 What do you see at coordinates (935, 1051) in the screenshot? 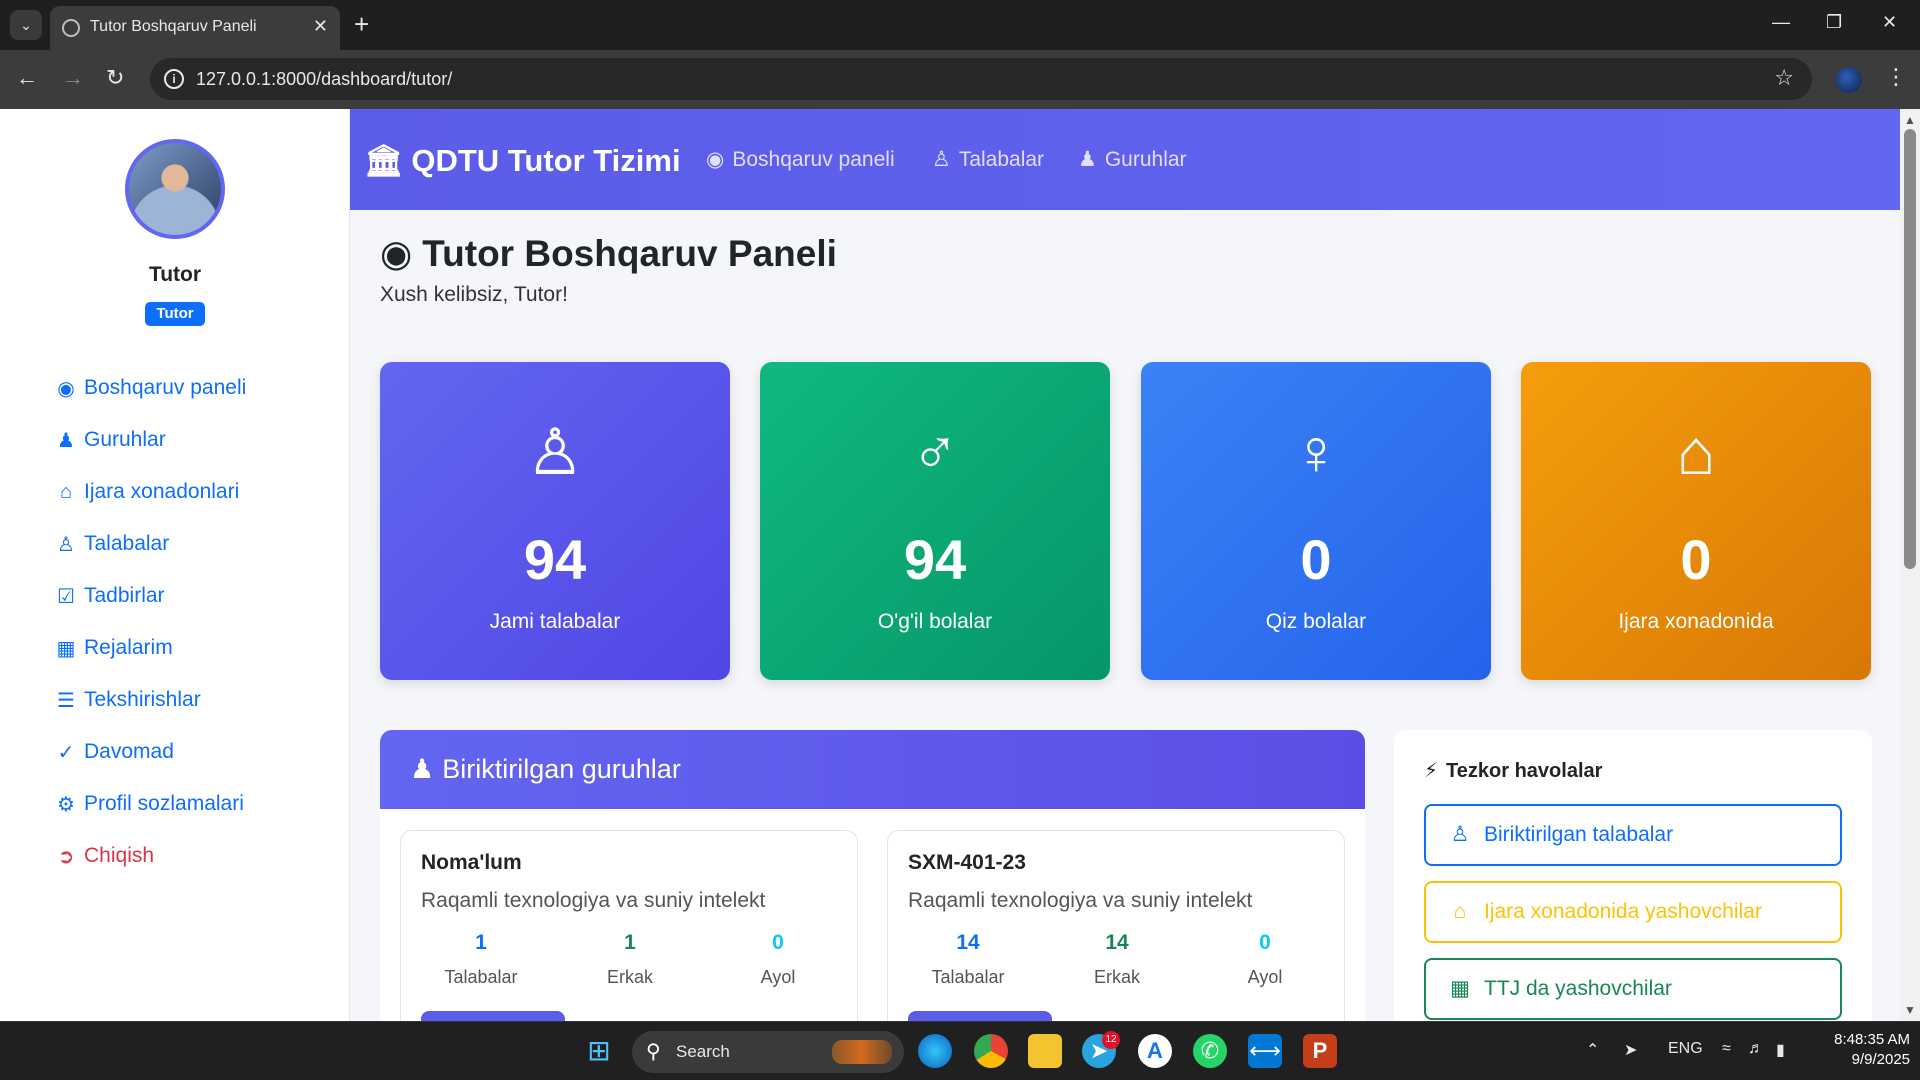
I see `edge-icon` at bounding box center [935, 1051].